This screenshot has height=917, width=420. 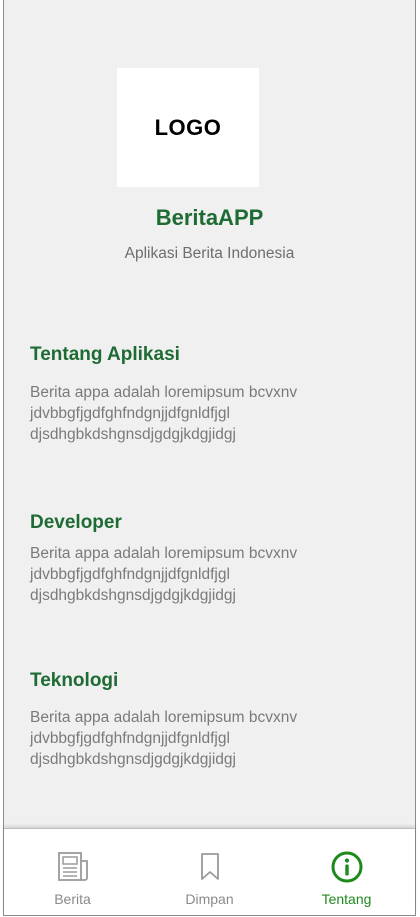 I want to click on app-logo: LOGO, so click(x=188, y=127).